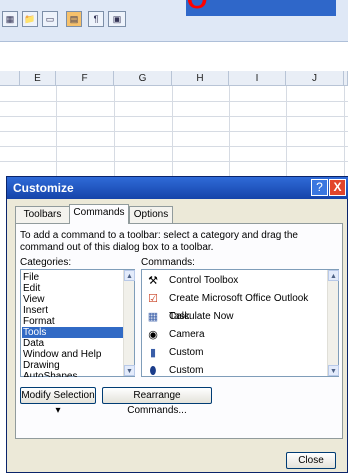 The width and height of the screenshot is (348, 473). Describe the element at coordinates (50, 19) in the screenshot. I see `chart-icon: ▭` at that location.